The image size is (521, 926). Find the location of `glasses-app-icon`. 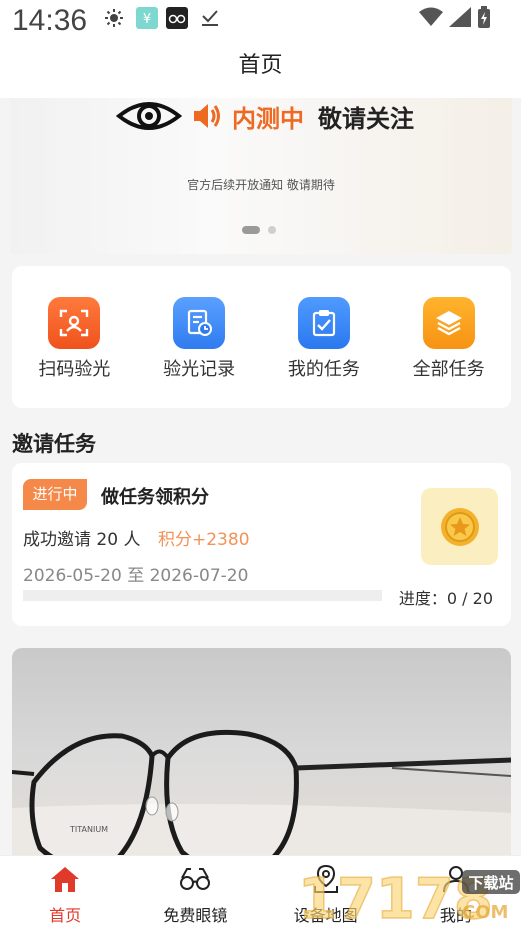

glasses-app-icon is located at coordinates (177, 18).